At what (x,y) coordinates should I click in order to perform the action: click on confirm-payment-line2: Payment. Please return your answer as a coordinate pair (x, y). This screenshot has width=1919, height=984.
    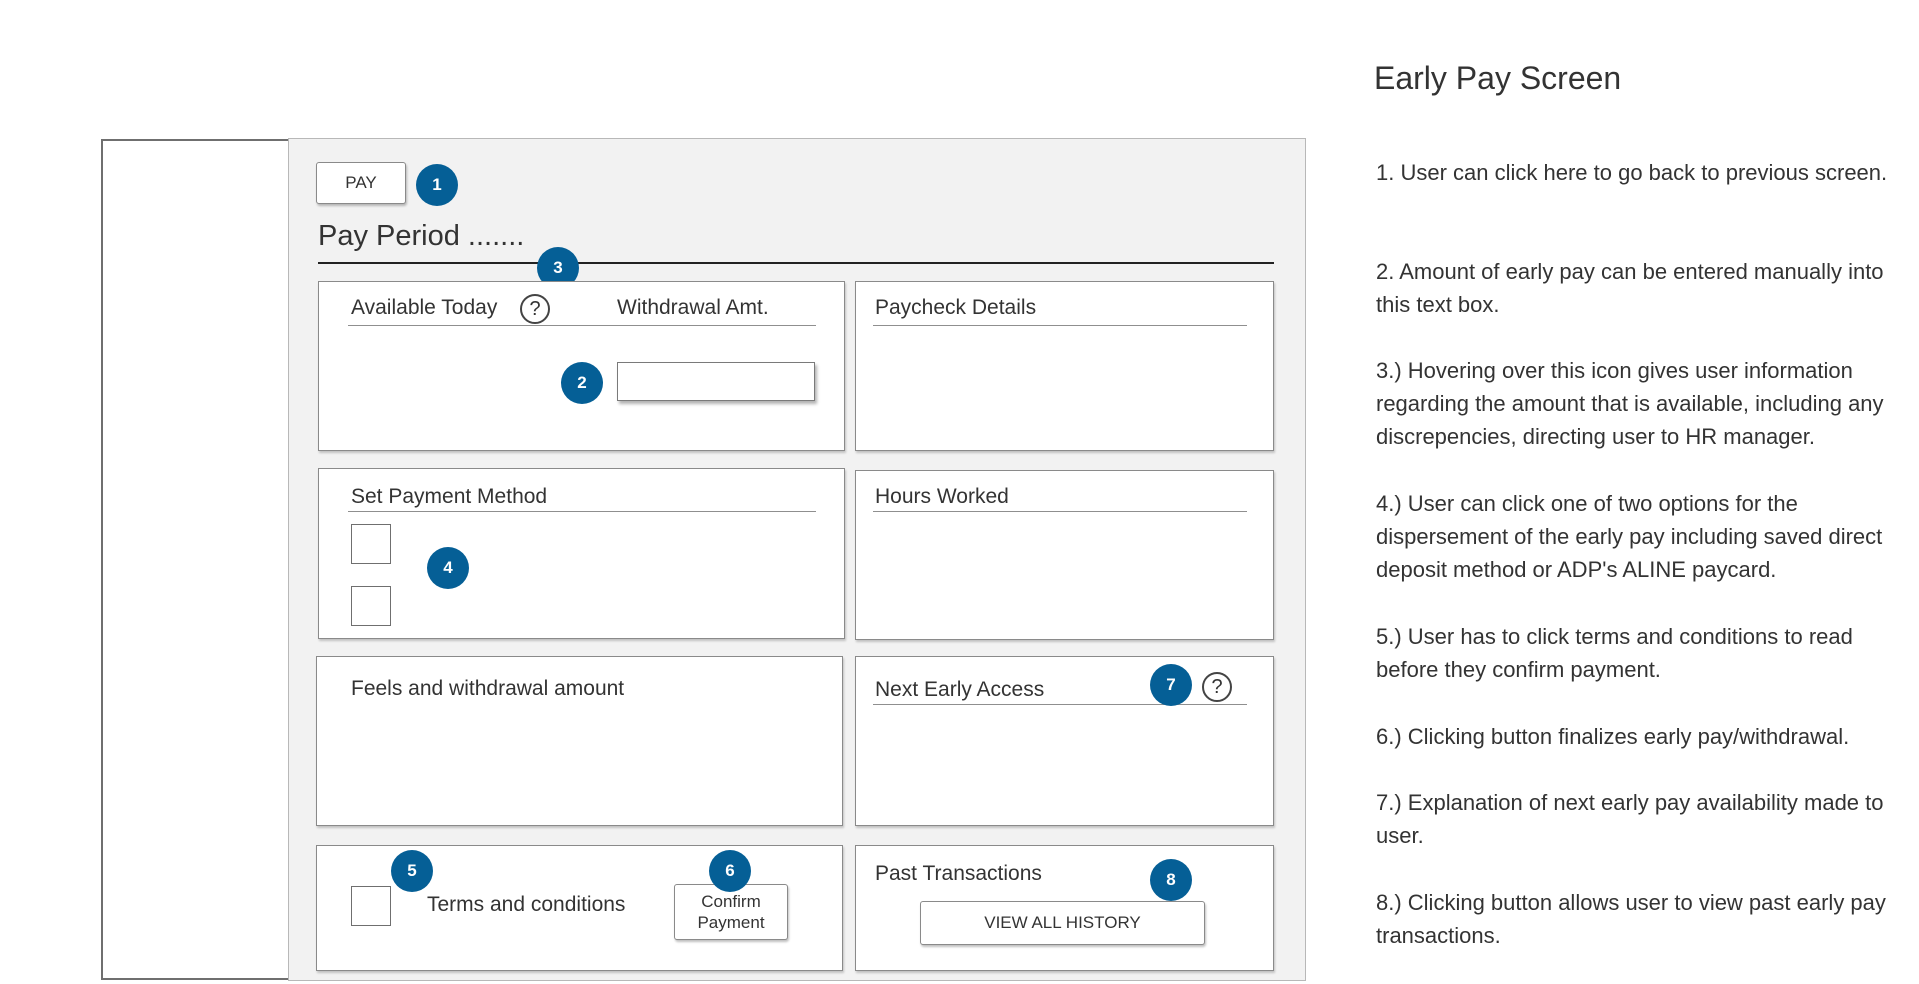
    Looking at the image, I should click on (731, 922).